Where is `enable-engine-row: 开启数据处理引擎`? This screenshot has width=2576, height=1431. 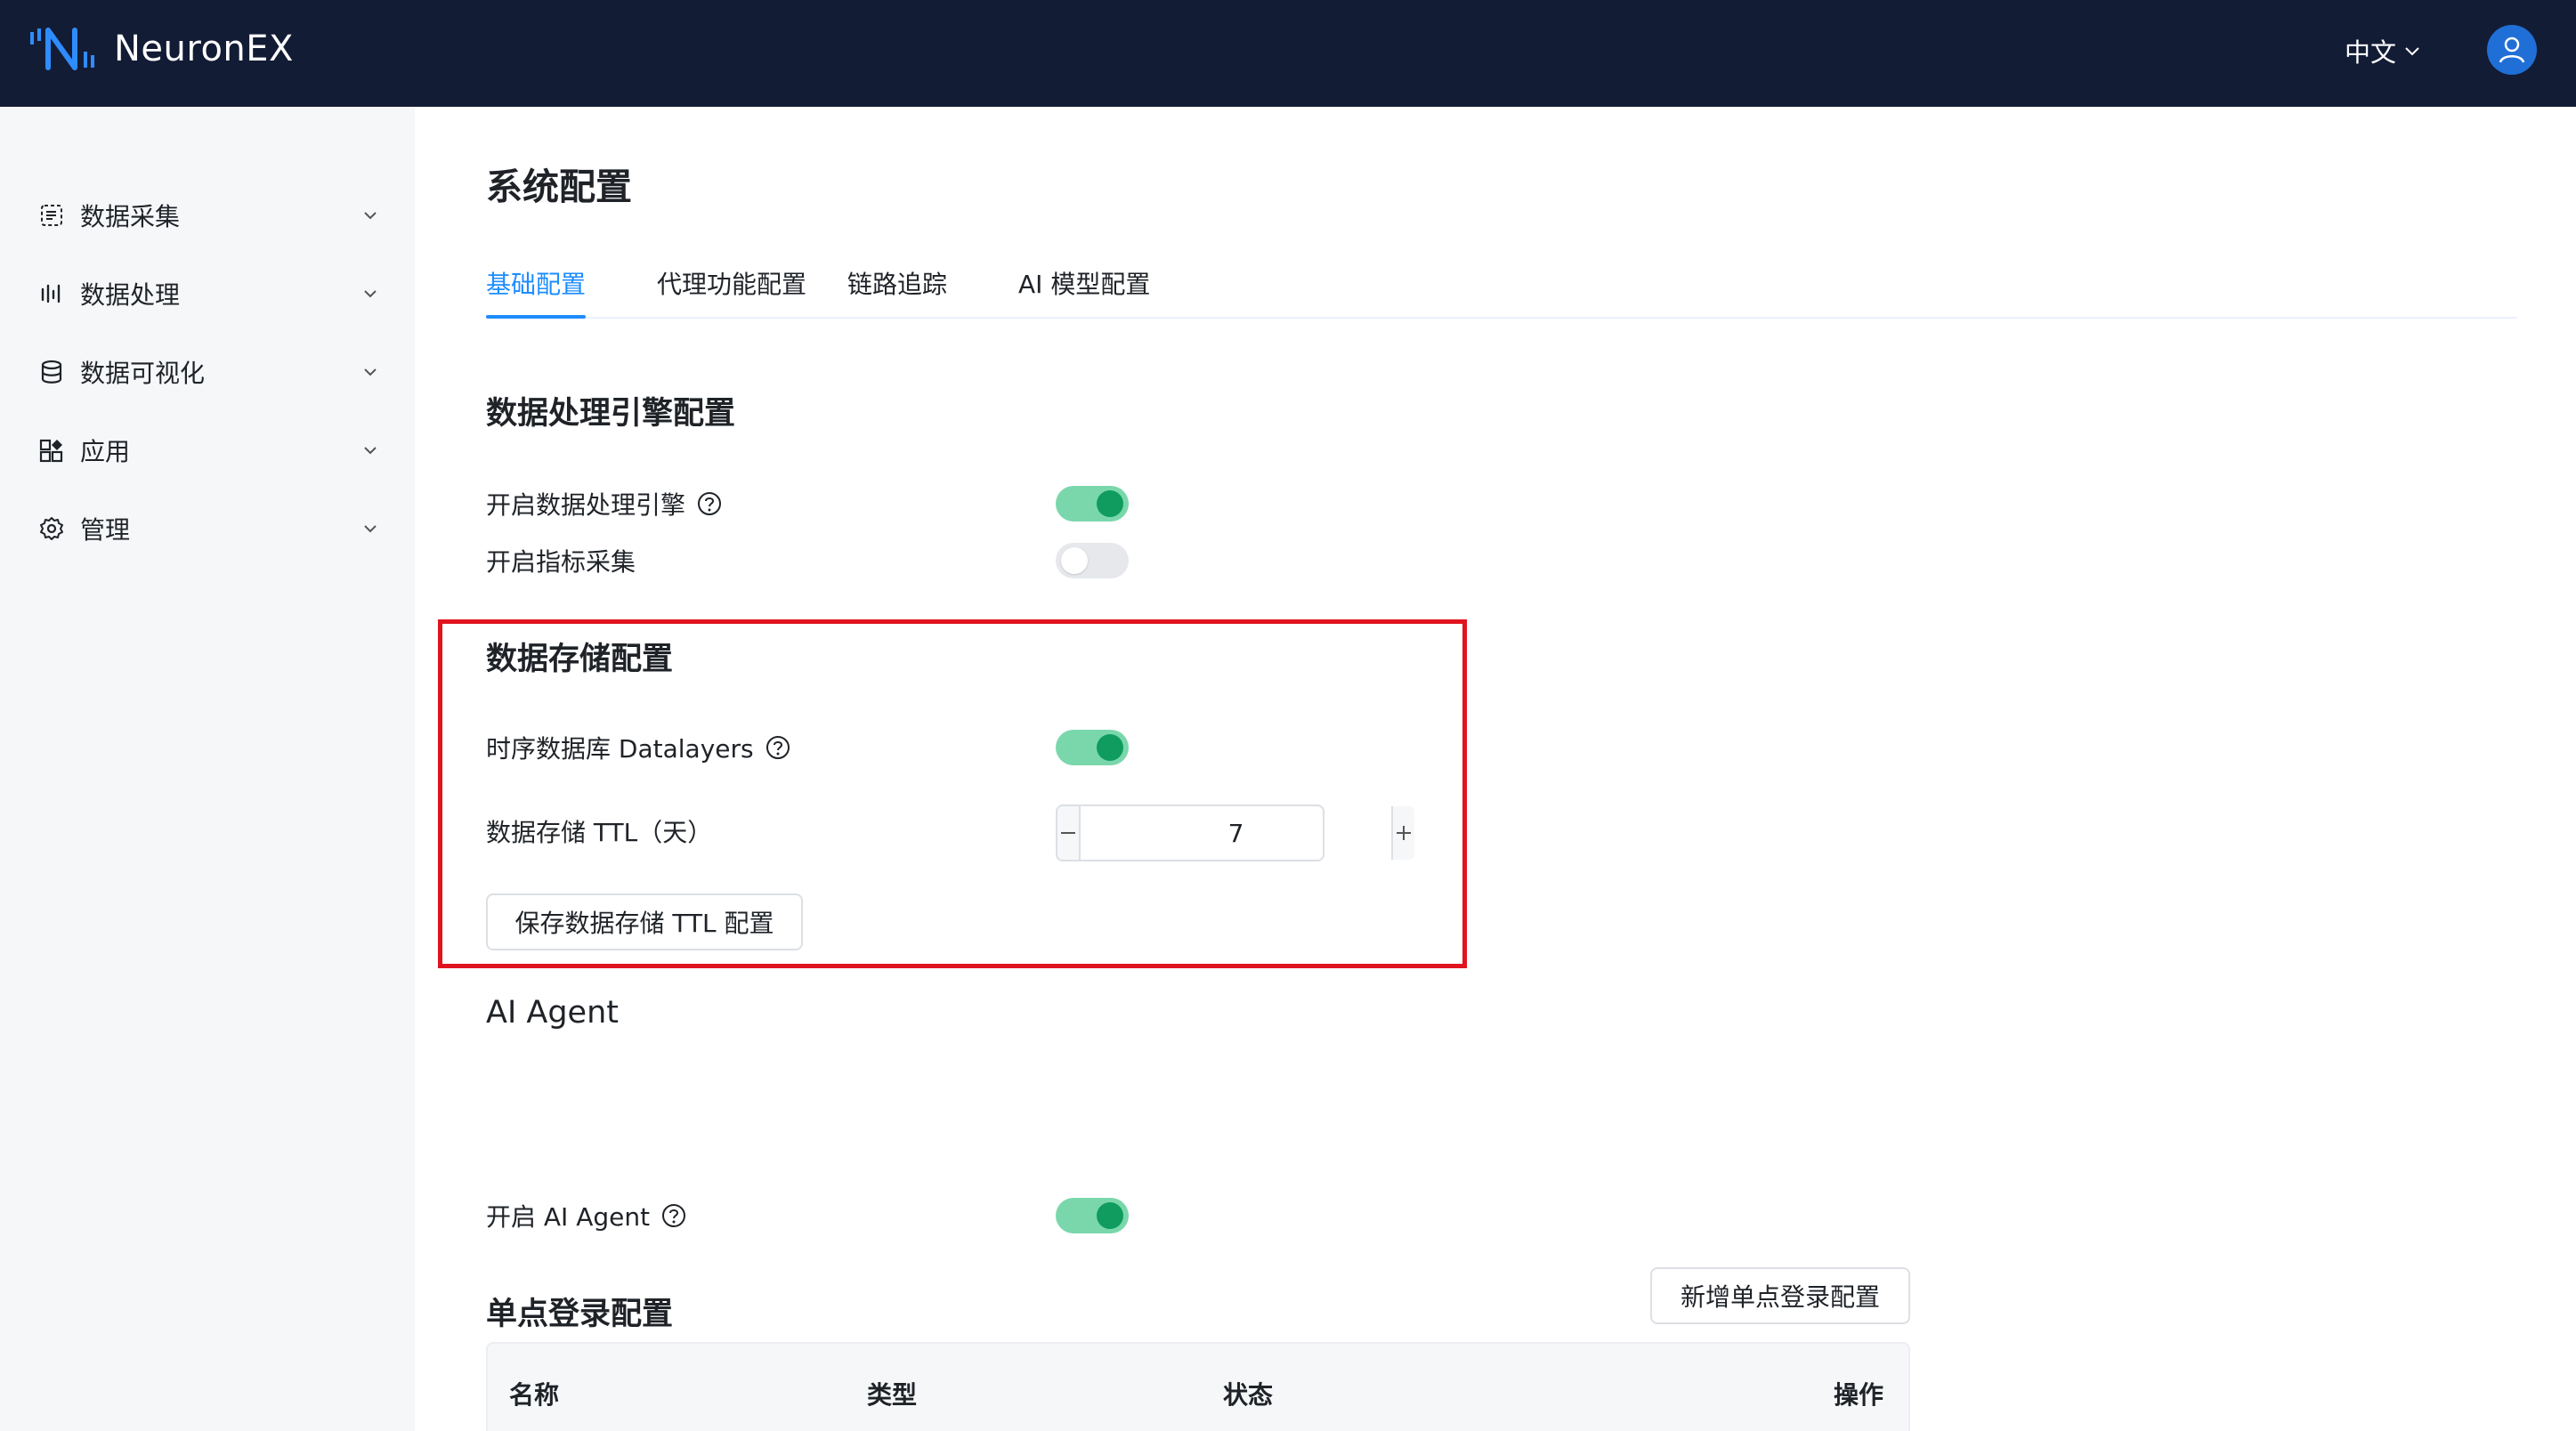 enable-engine-row: 开启数据处理引擎 is located at coordinates (604, 504).